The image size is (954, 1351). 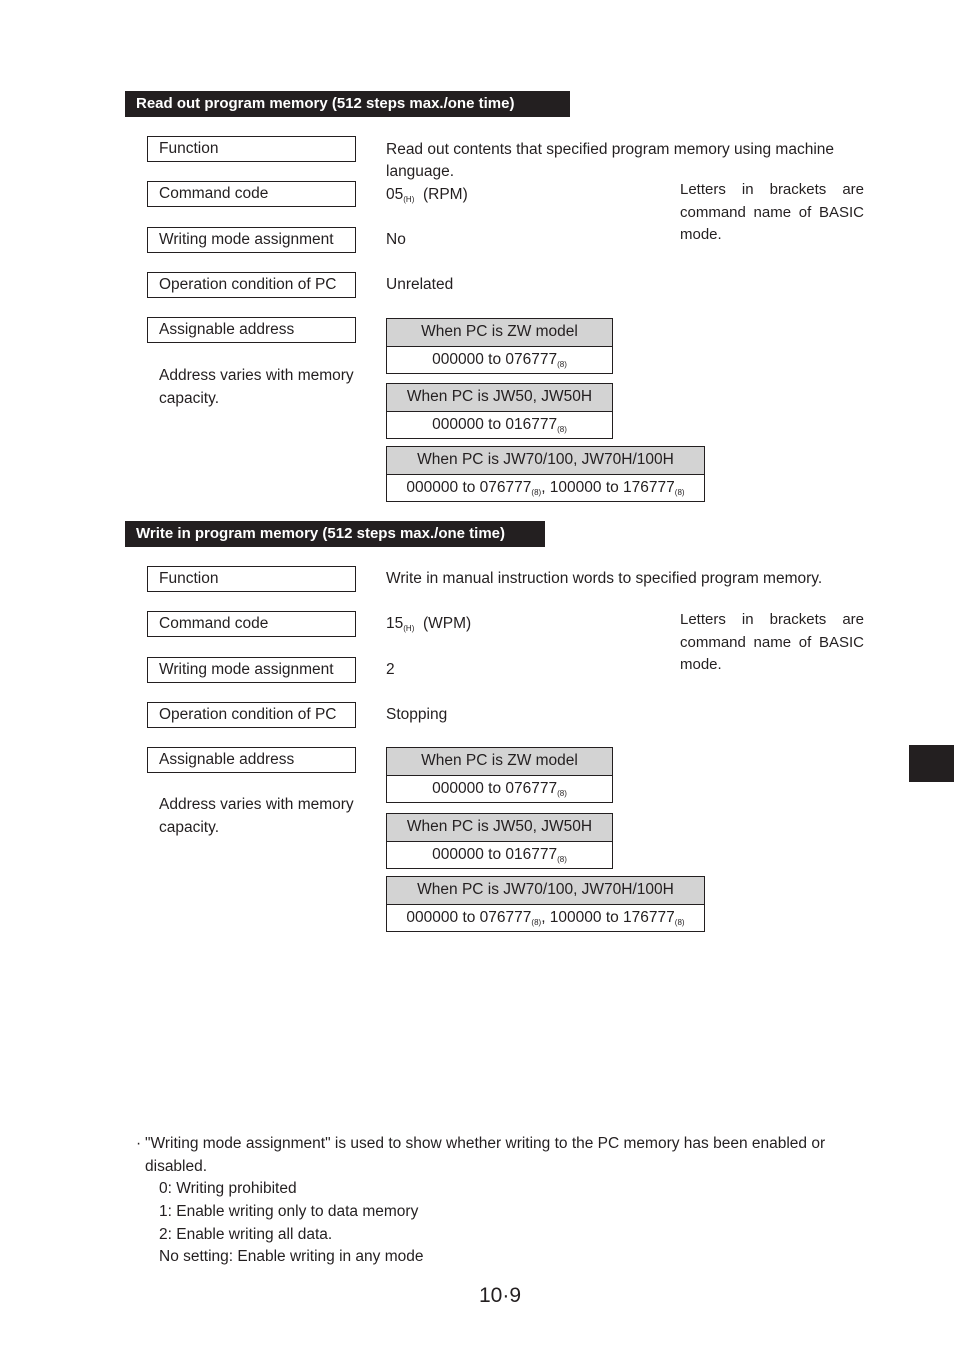 What do you see at coordinates (390, 669) in the screenshot?
I see `writing-mode-value: 2` at bounding box center [390, 669].